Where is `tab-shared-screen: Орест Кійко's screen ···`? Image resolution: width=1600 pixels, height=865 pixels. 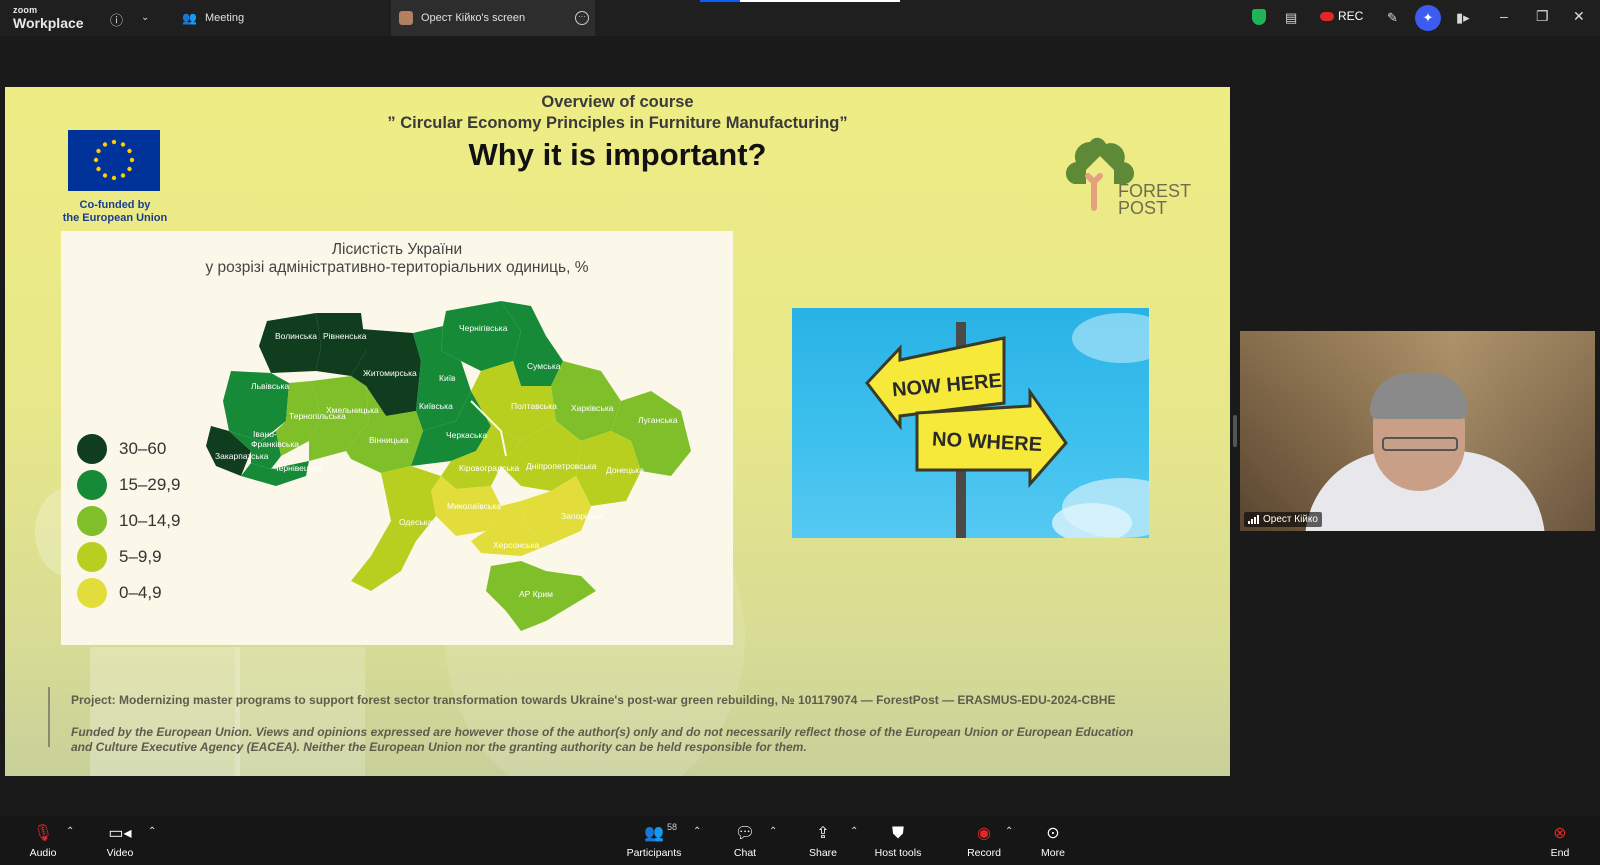
tab-shared-screen: Орест Кійко's screen ··· is located at coordinates (493, 18).